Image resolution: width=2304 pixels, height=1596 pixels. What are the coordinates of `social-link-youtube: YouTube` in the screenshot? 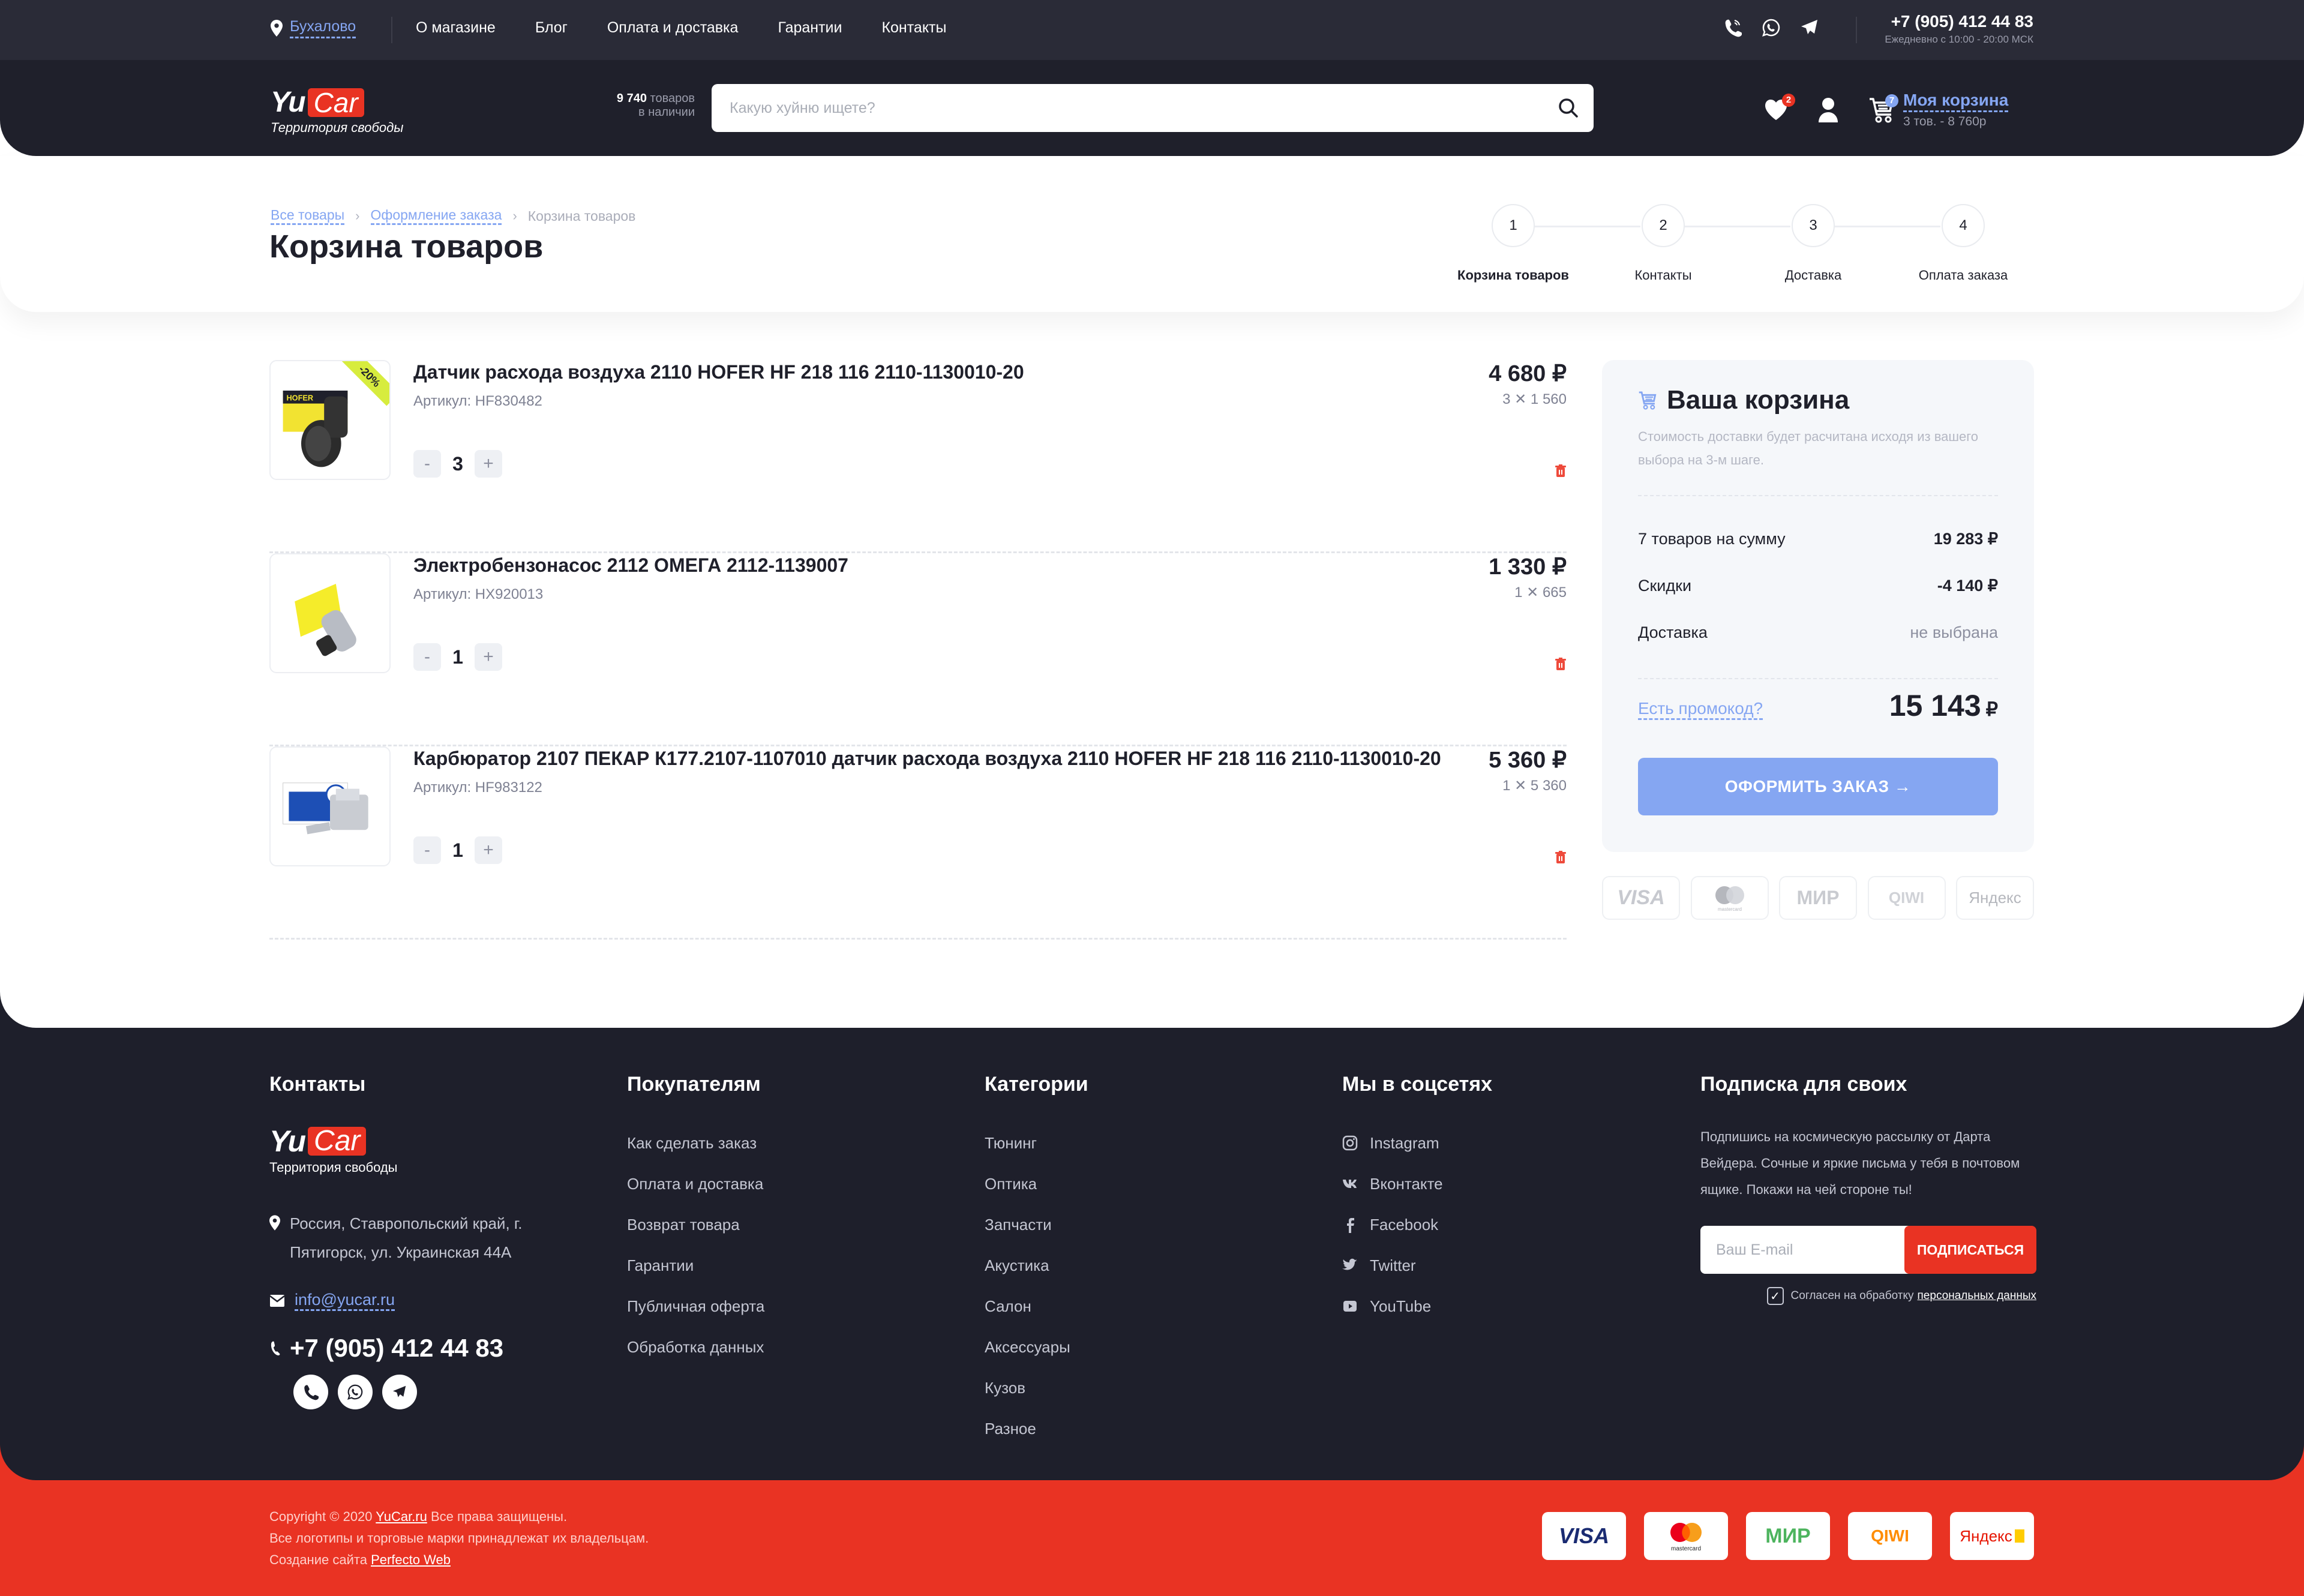 It's located at (1417, 1306).